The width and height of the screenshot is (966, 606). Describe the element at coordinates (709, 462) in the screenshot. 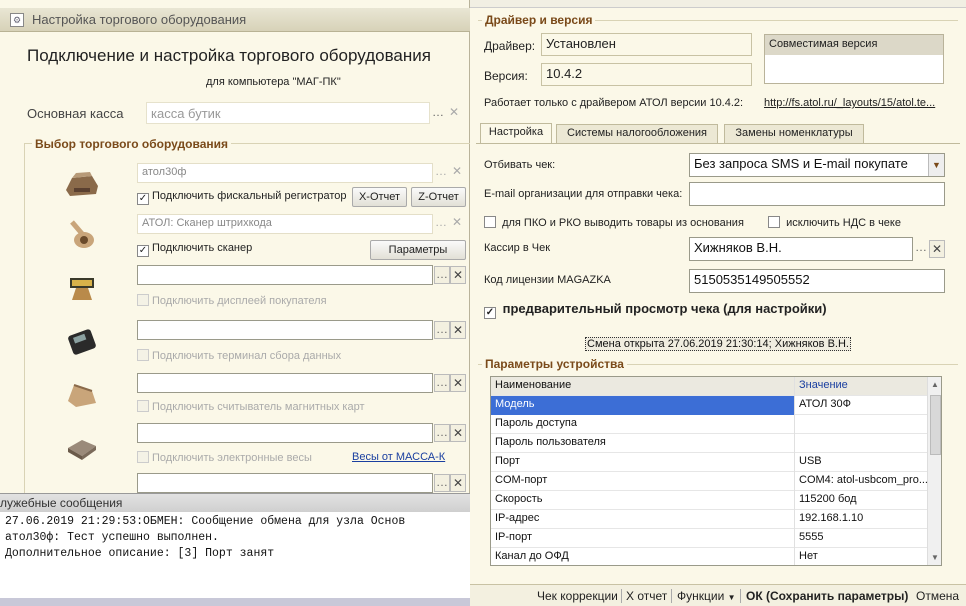

I see `table-row: Порт USB` at that location.